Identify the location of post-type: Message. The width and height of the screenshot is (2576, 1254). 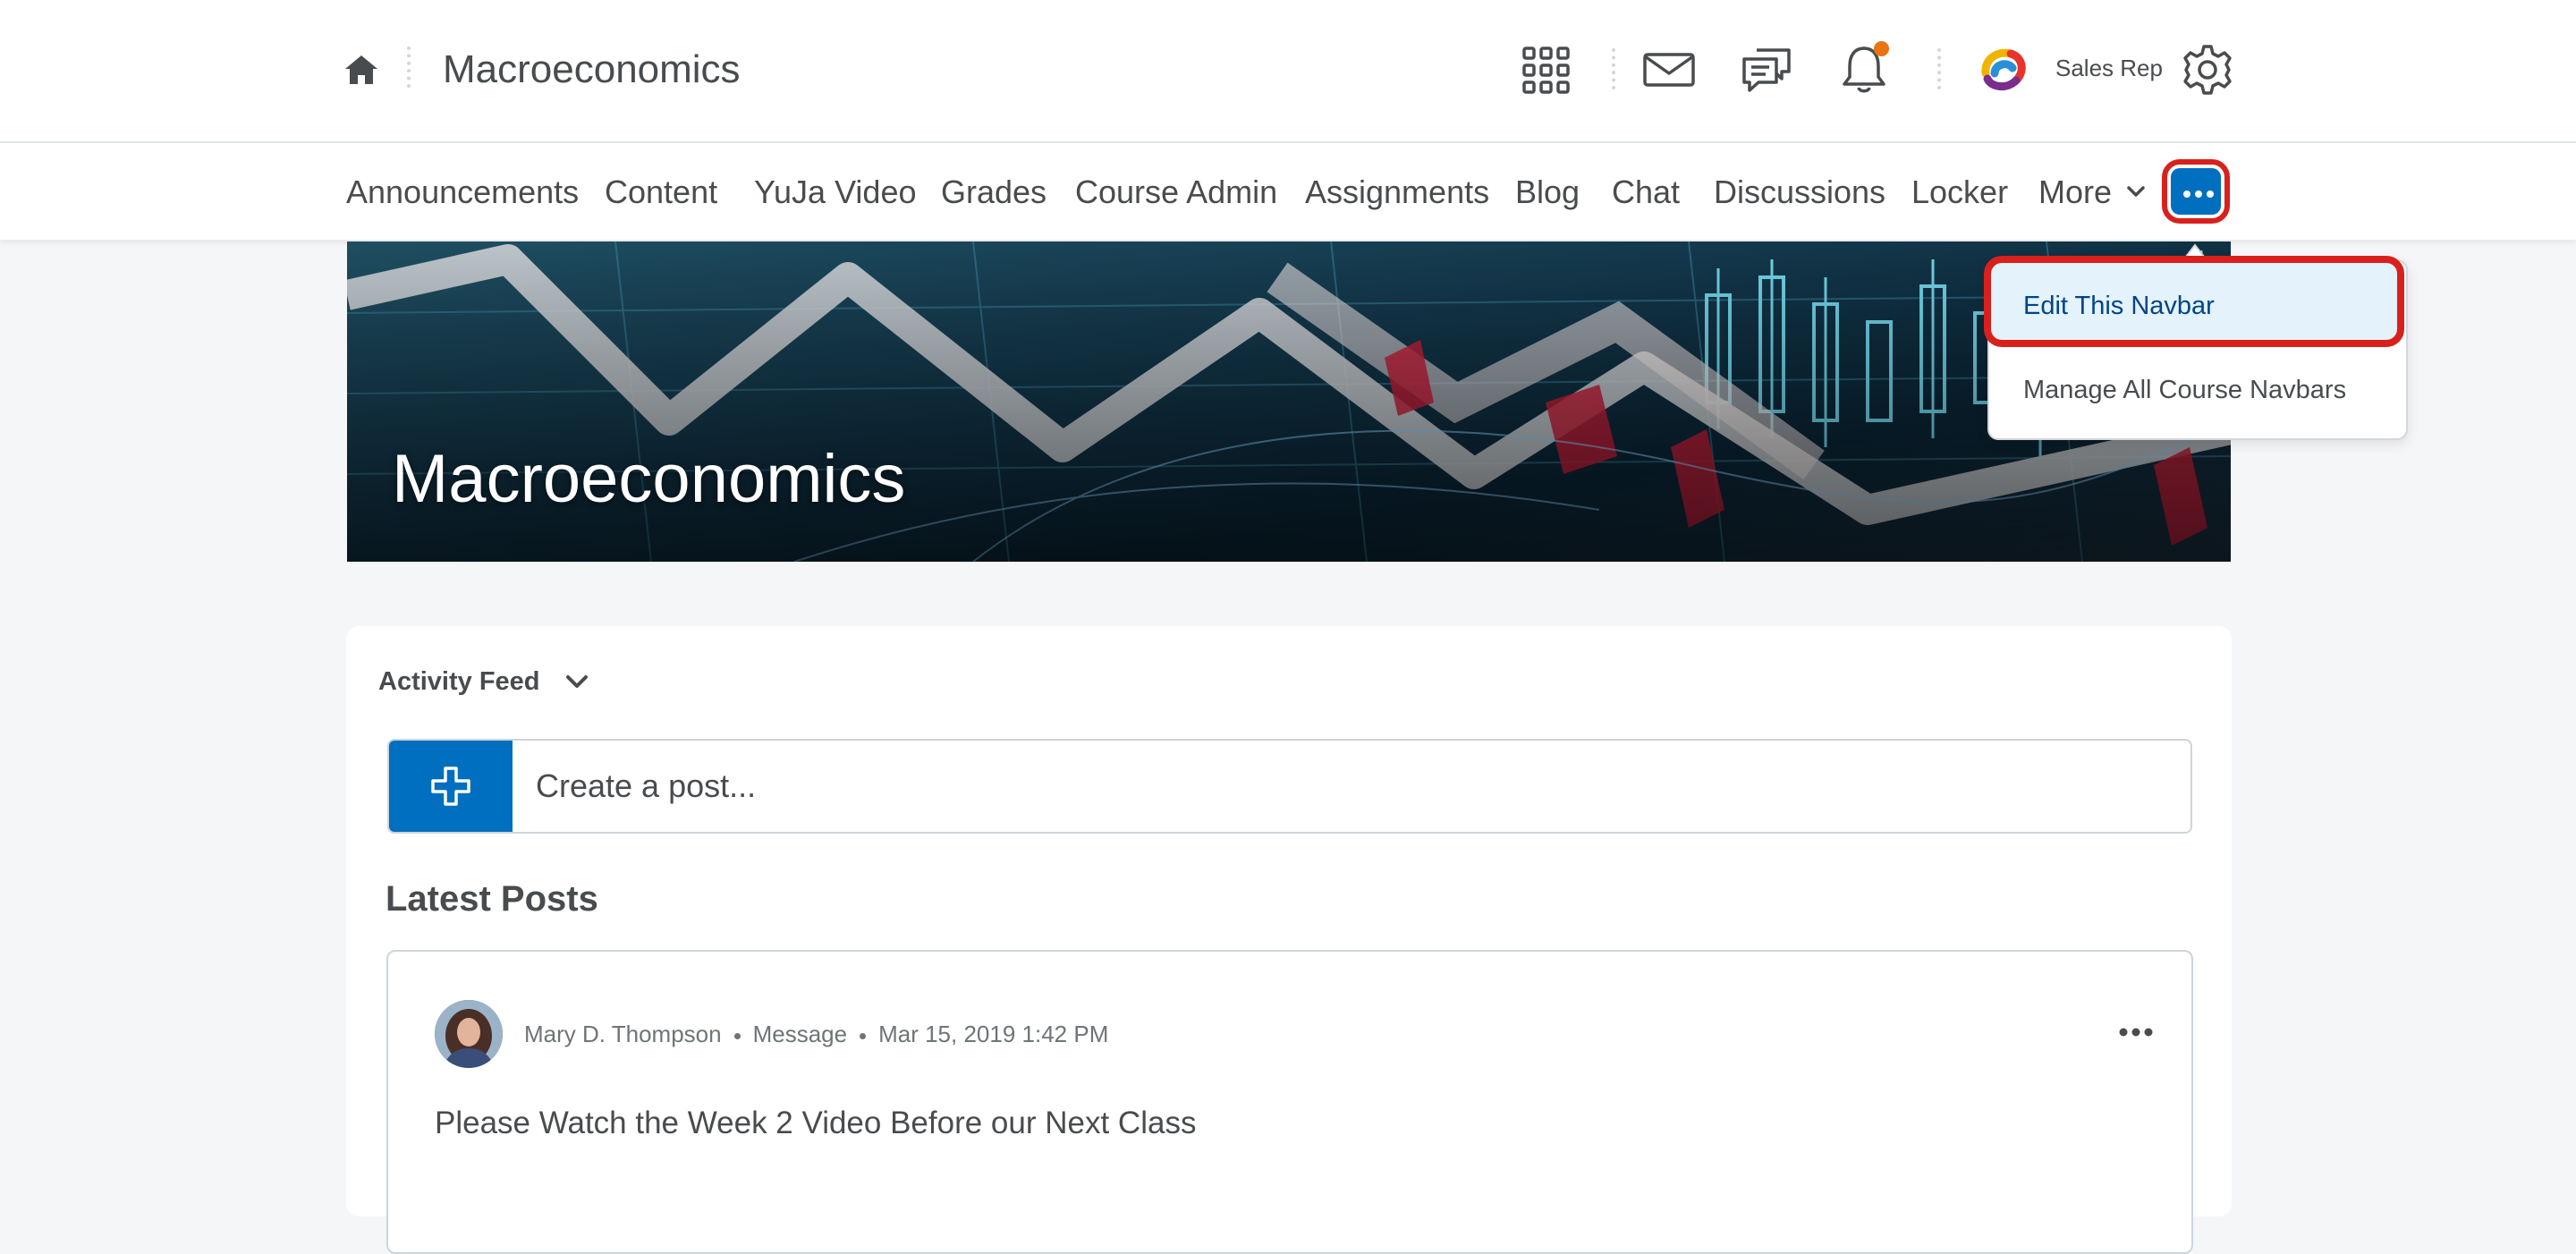
(800, 1034).